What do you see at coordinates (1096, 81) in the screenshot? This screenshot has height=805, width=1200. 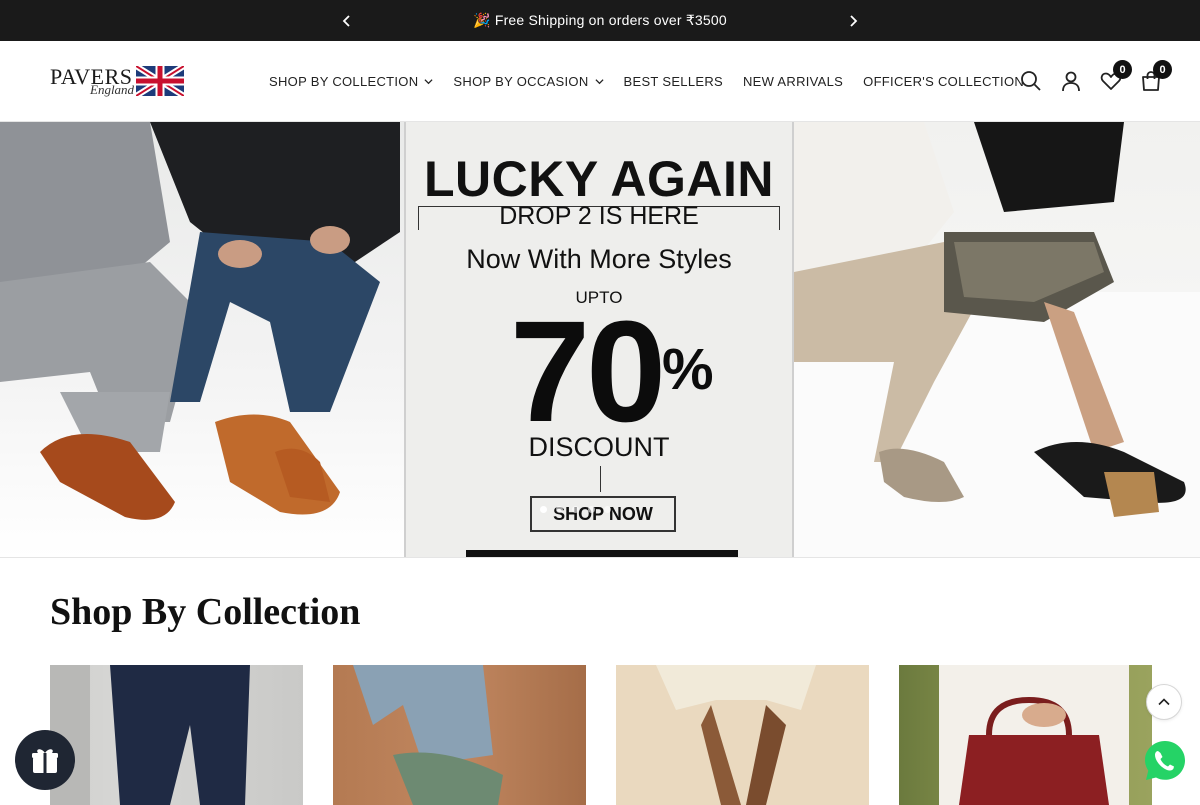 I see `header-actions: 0 0` at bounding box center [1096, 81].